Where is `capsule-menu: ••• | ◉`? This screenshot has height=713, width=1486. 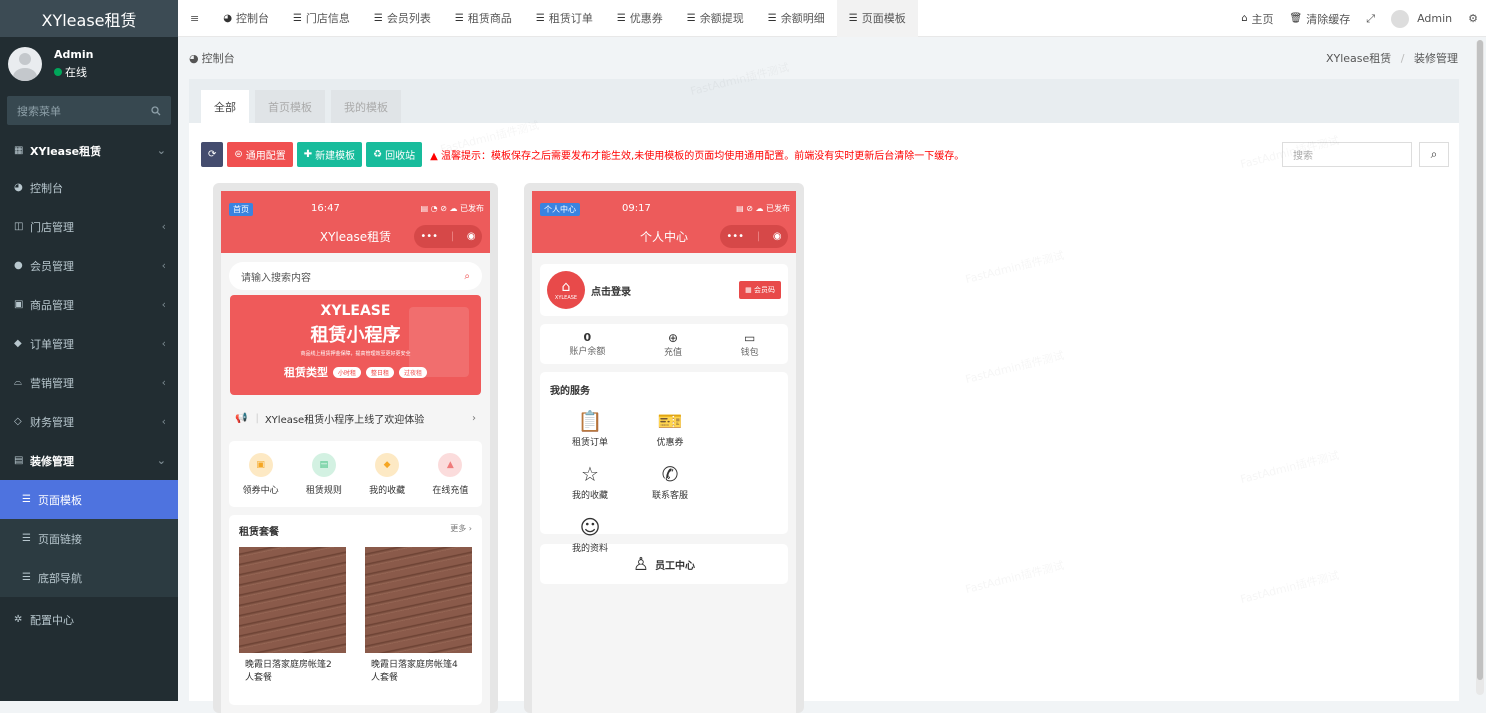
capsule-menu: ••• | ◉ is located at coordinates (754, 236).